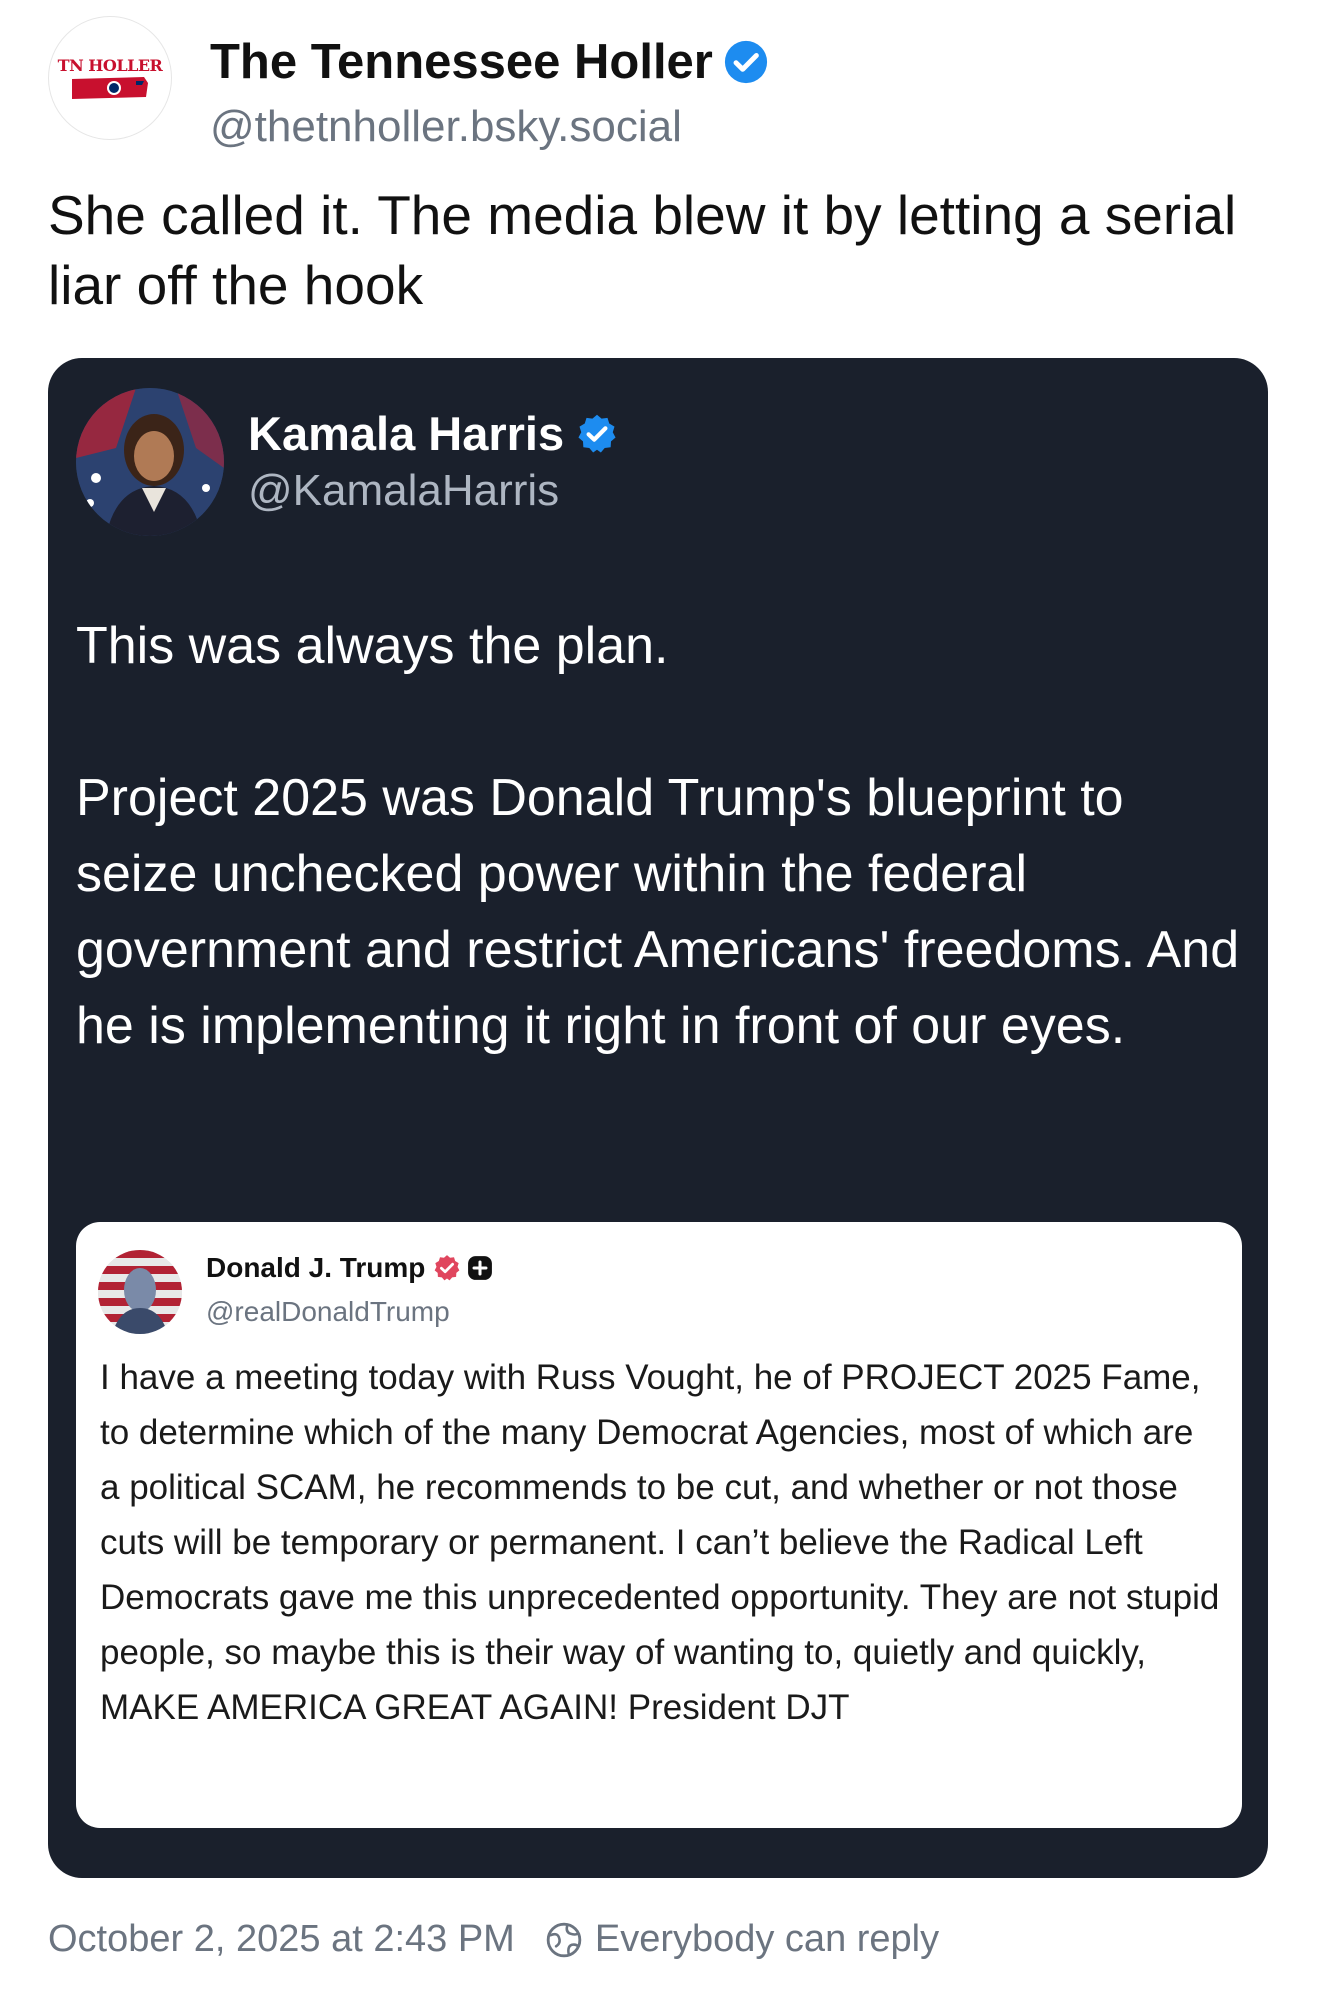  What do you see at coordinates (110, 65) in the screenshot?
I see `logo-text: TN HOLLER` at bounding box center [110, 65].